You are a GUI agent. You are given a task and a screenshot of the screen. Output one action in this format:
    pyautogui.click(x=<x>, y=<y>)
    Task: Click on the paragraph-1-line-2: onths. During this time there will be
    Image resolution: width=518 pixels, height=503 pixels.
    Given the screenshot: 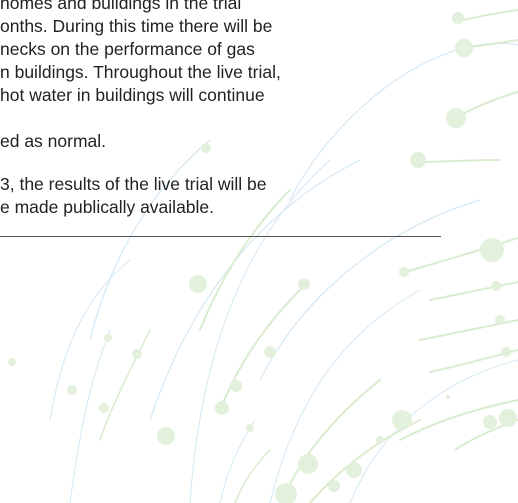 What is the action you would take?
    pyautogui.click(x=136, y=26)
    